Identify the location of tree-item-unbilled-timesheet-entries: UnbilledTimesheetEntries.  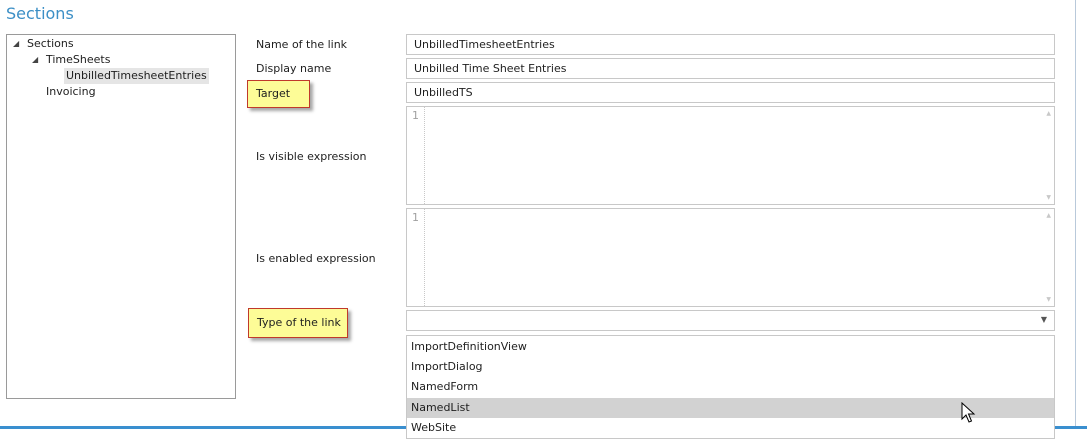
(136, 76).